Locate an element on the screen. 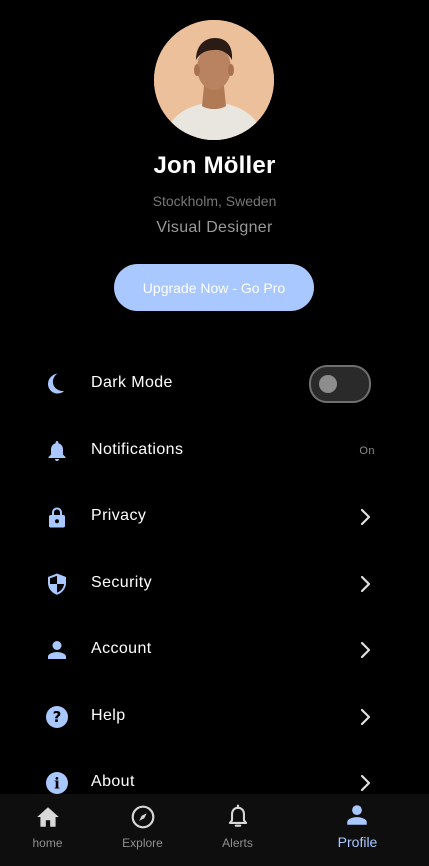 The width and height of the screenshot is (429, 866). menu-item-notifications: Notifications On is located at coordinates (214, 451).